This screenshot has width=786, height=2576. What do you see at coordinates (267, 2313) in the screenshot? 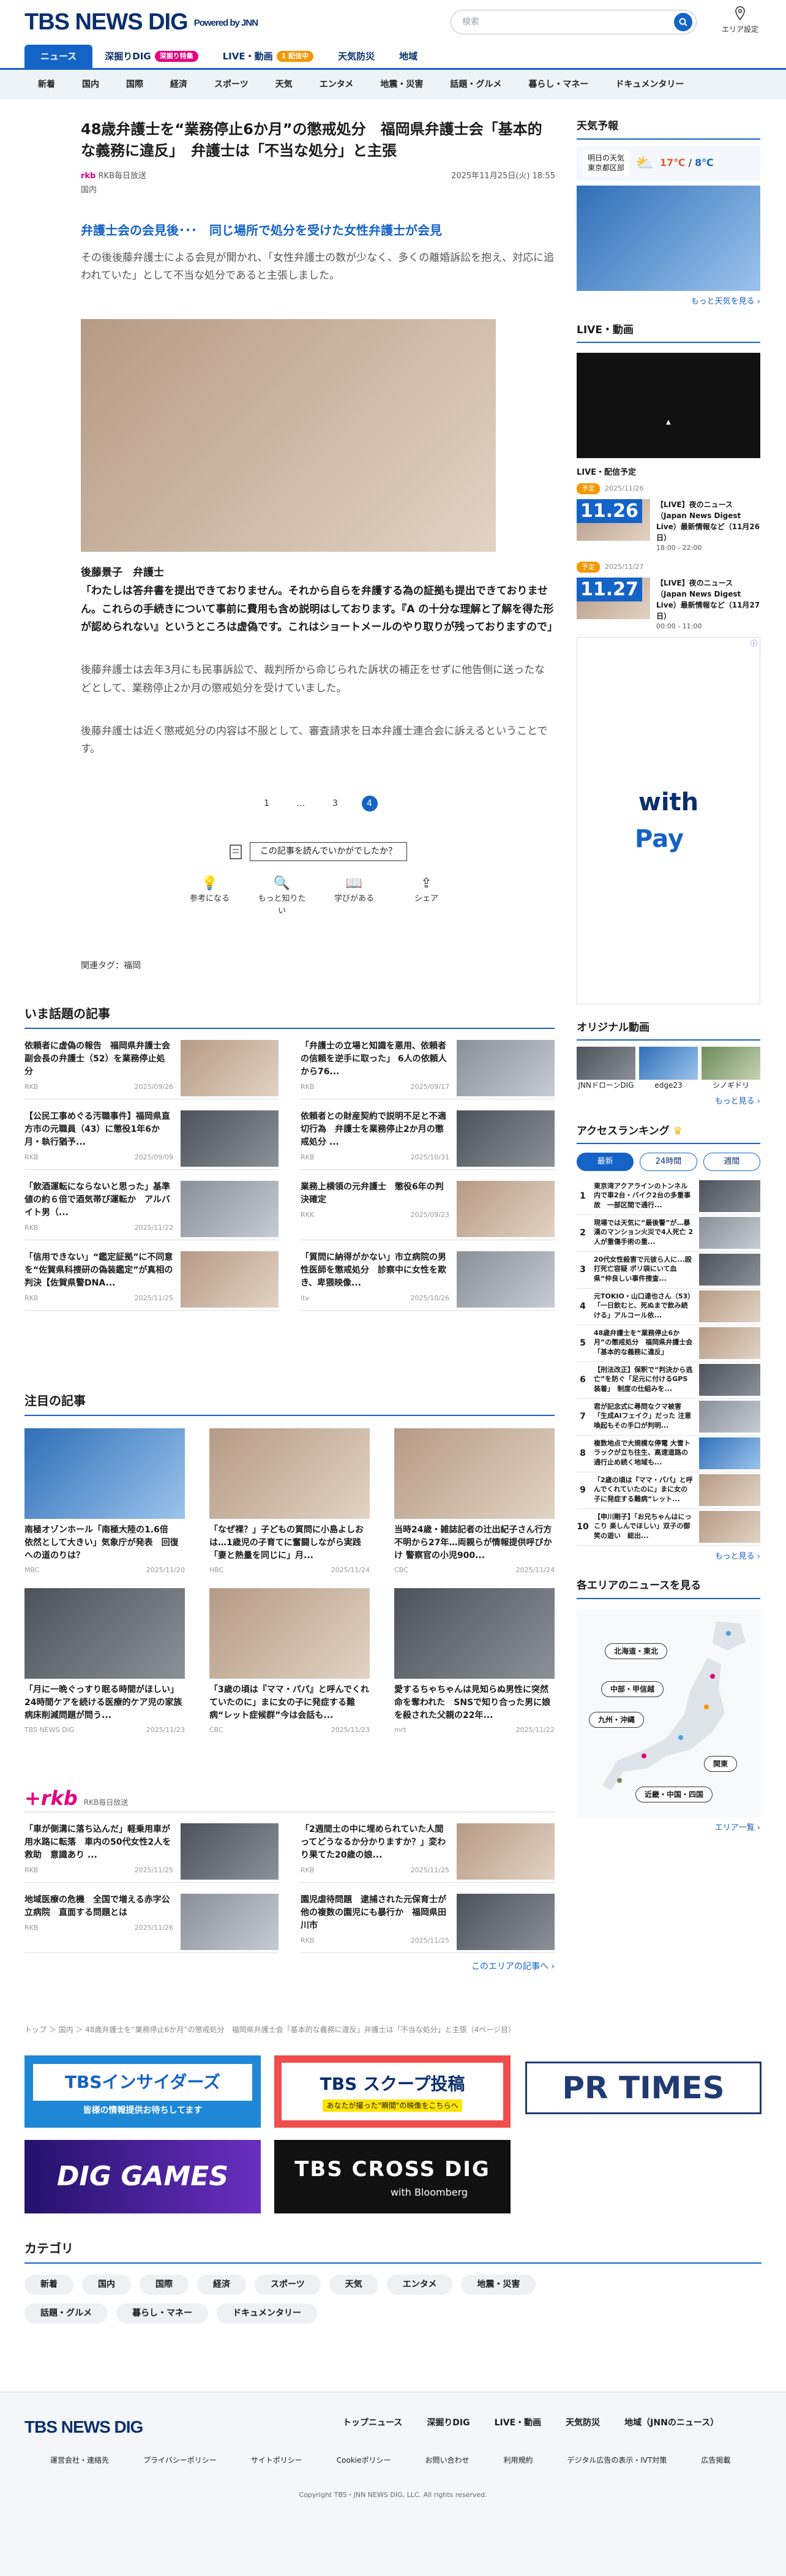
I see `category-chip: ドキュメンタリー` at bounding box center [267, 2313].